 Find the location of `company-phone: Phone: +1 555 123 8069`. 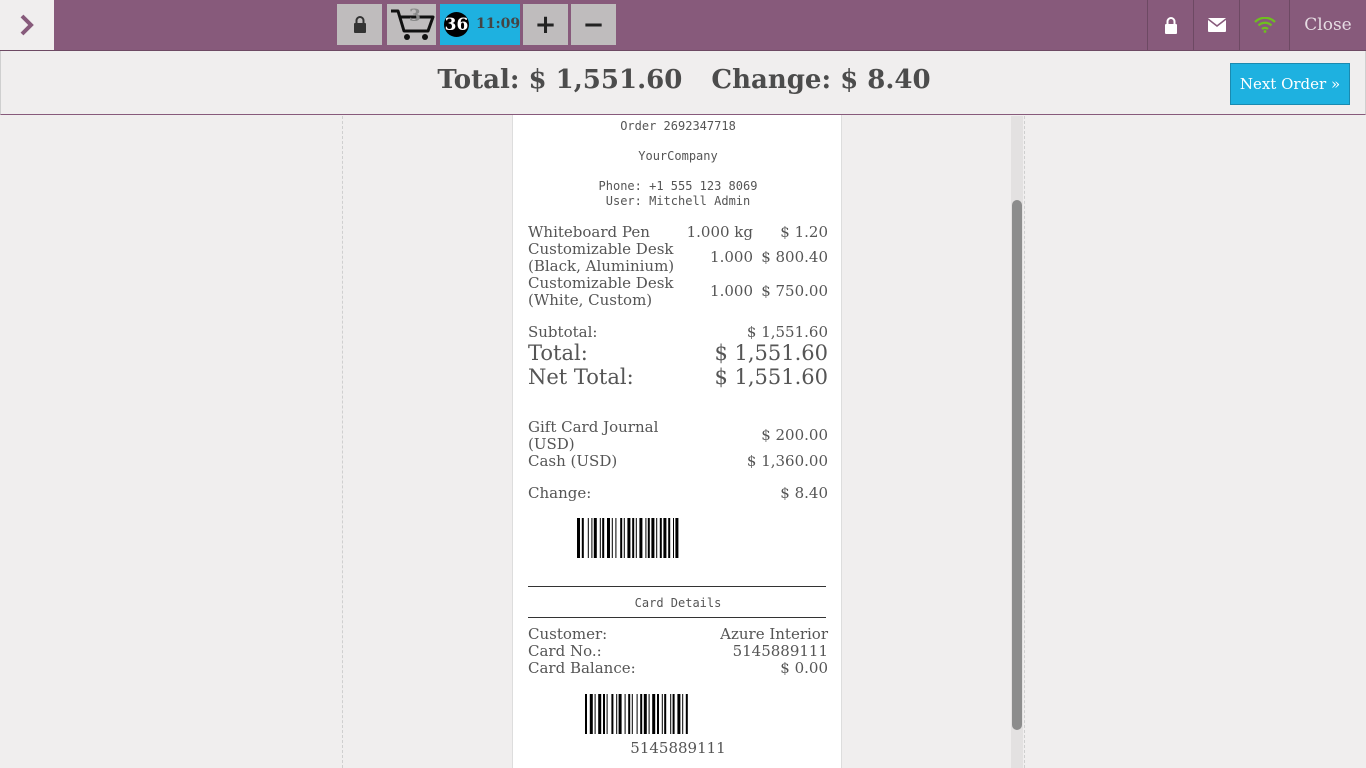

company-phone: Phone: +1 555 123 8069 is located at coordinates (678, 186).